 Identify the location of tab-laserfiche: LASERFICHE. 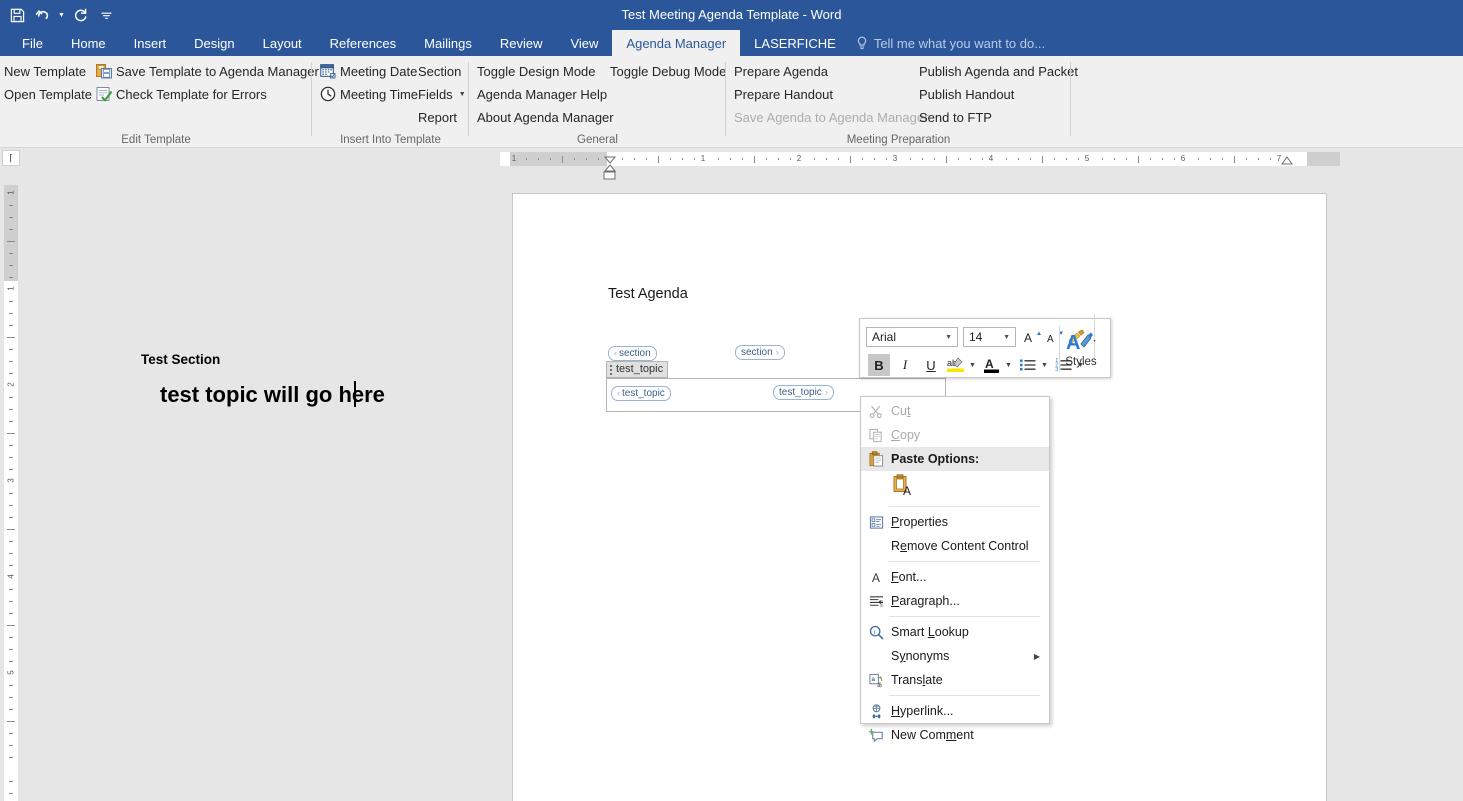
(795, 43).